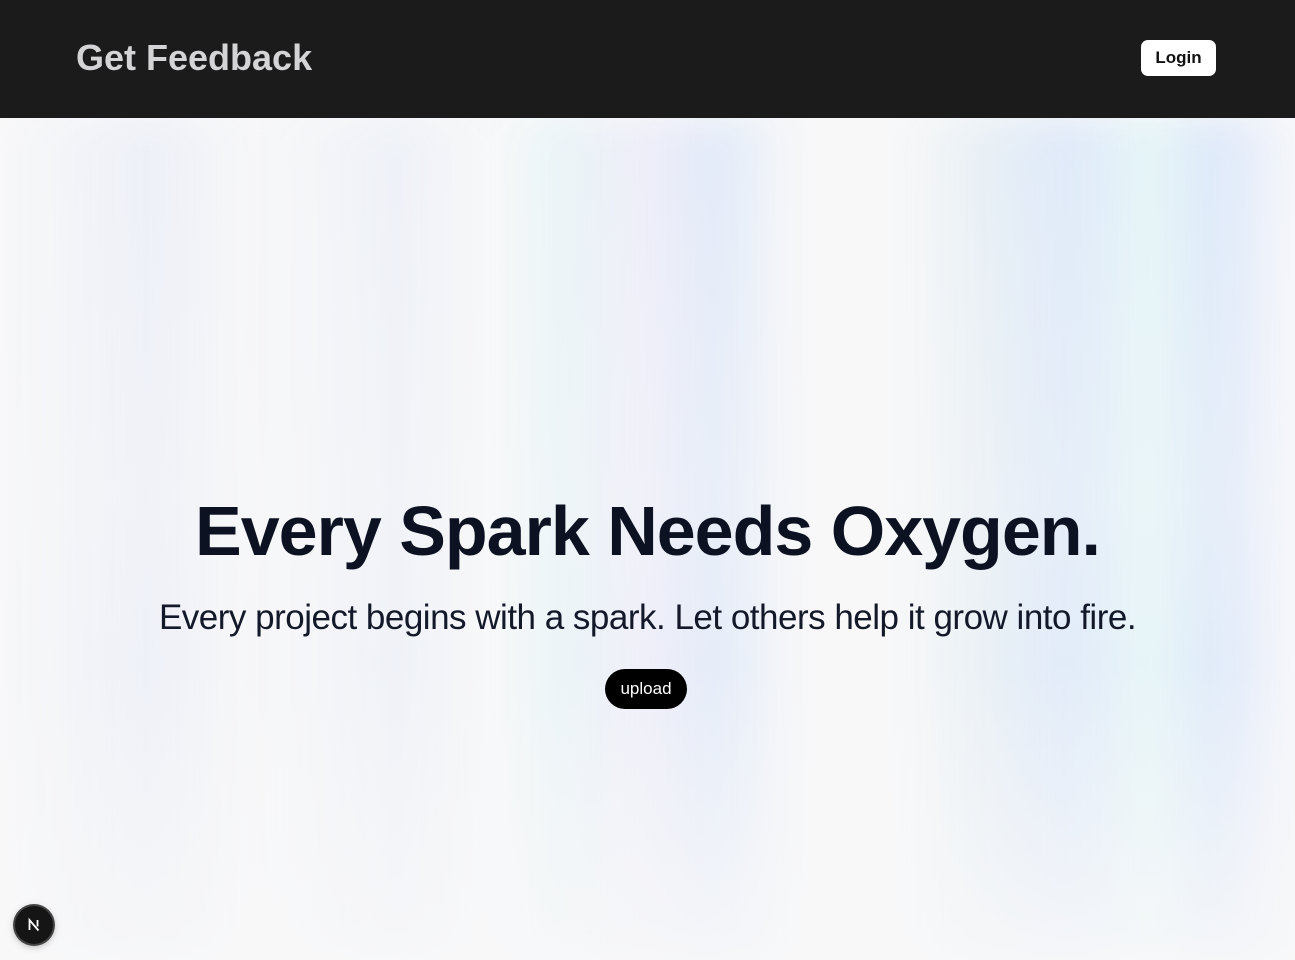  Describe the element at coordinates (194, 57) in the screenshot. I see `brand-title: Get Feedback` at that location.